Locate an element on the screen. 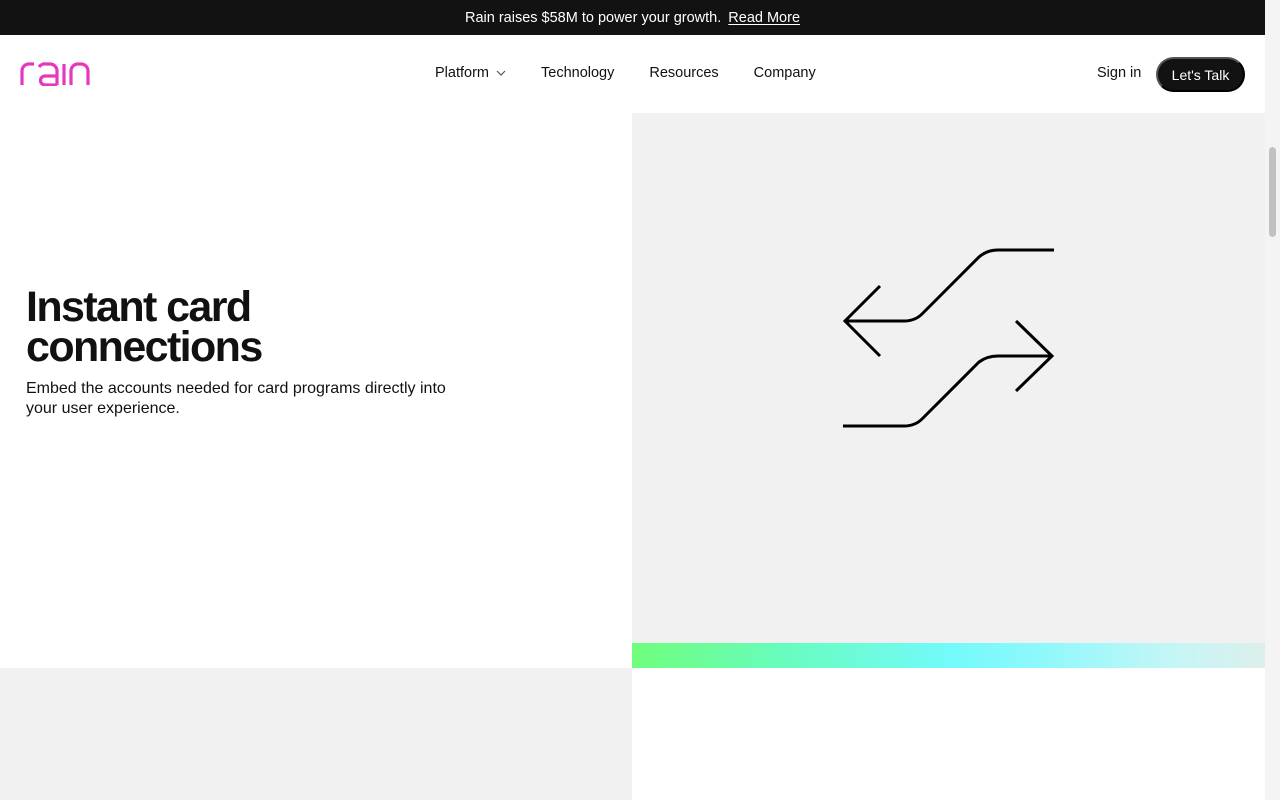 Image resolution: width=1280 pixels, height=800 pixels. announcement-text: Rain raises $58M to power your growth. is located at coordinates (593, 17).